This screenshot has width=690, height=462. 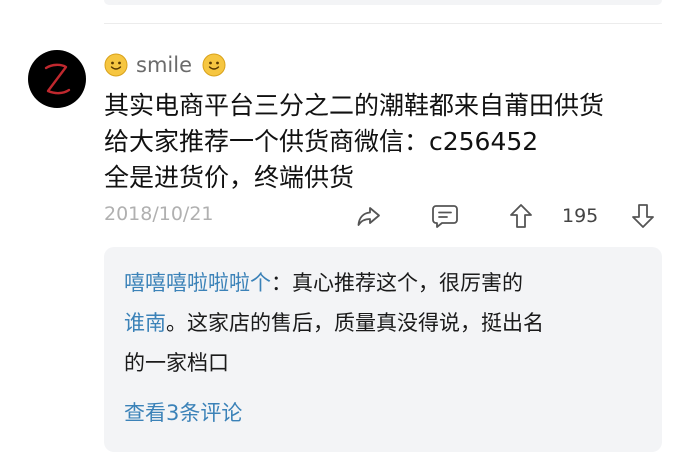 I want to click on previous-comment-card-edge, so click(x=383, y=2).